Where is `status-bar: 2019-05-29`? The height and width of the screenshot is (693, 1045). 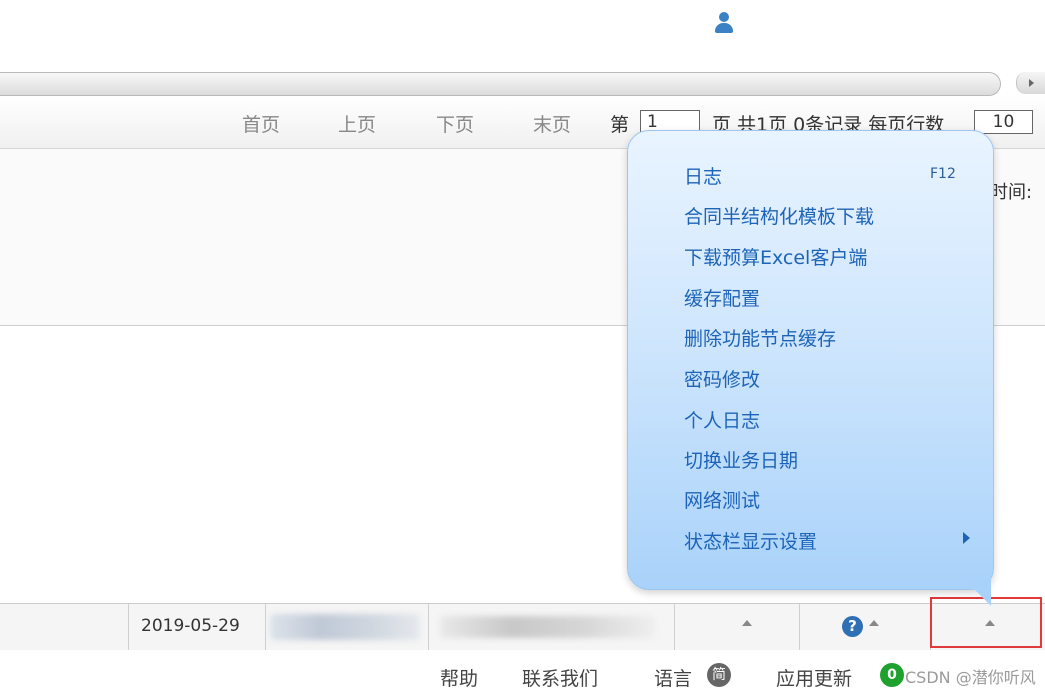 status-bar: 2019-05-29 is located at coordinates (522, 627).